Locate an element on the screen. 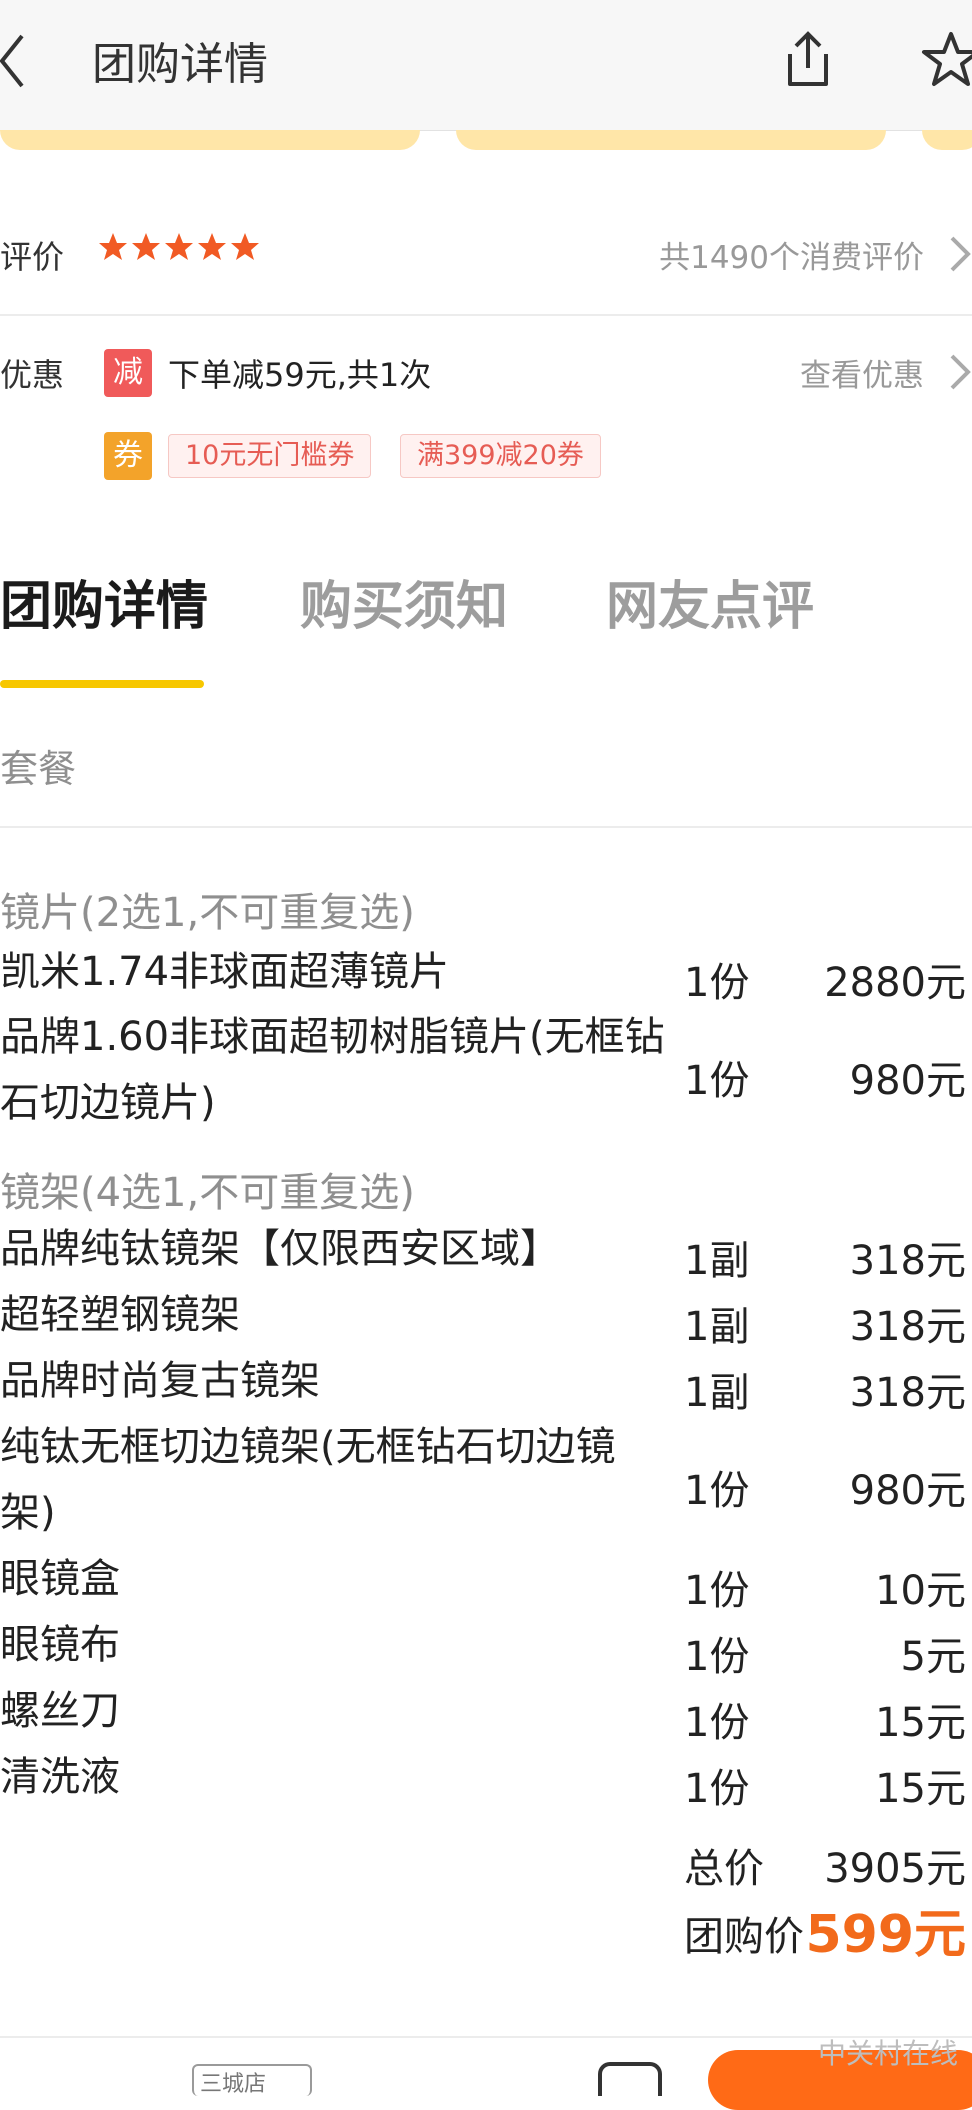 The height and width of the screenshot is (2110, 972). tab-group-details: 团购详情 is located at coordinates (104, 601).